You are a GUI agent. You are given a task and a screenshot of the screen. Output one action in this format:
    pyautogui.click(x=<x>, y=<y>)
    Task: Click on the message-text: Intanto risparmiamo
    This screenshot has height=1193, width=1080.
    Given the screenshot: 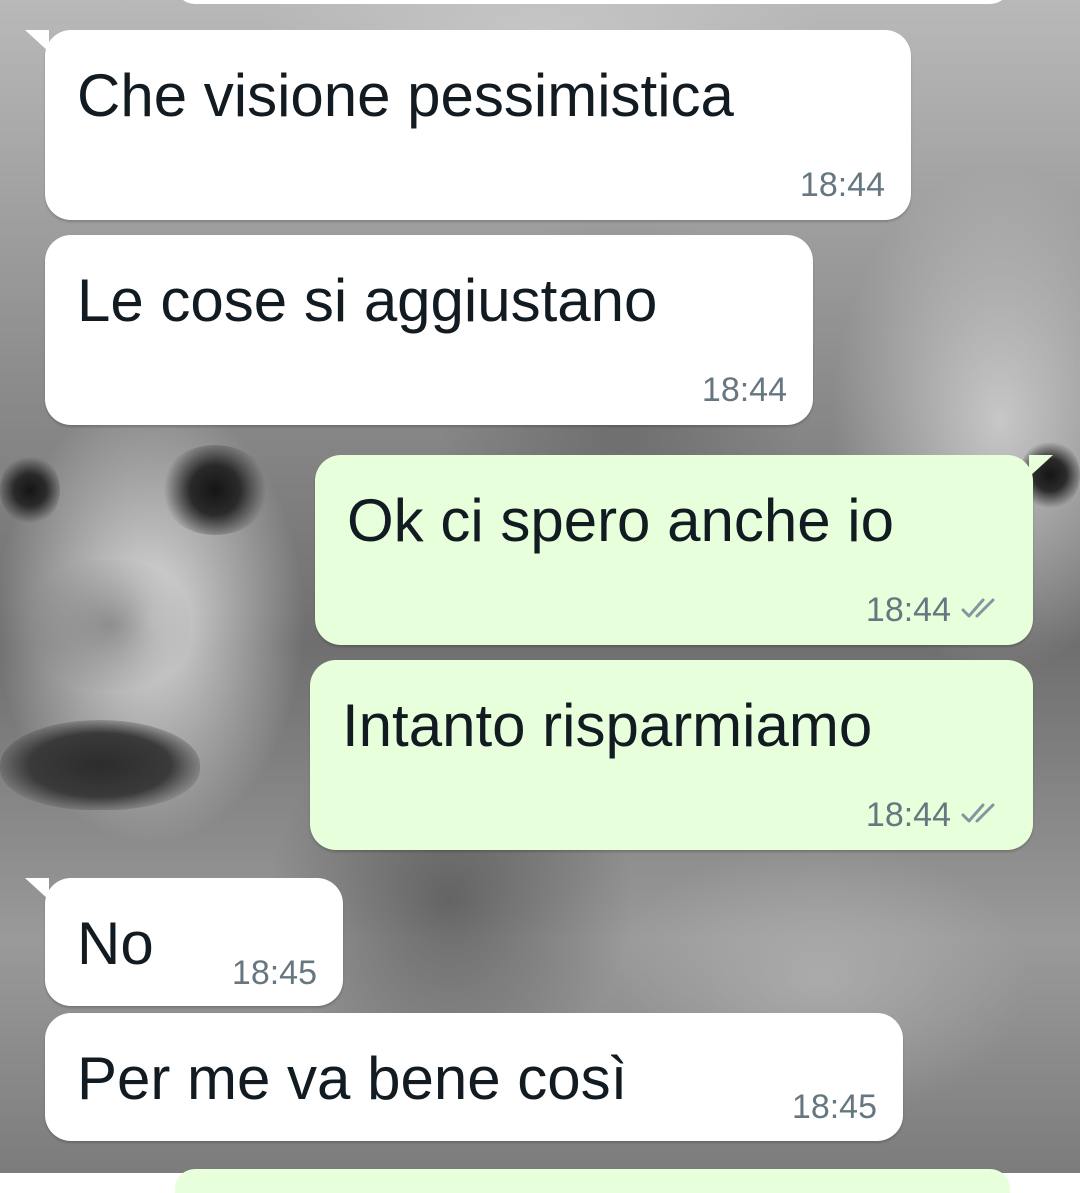 What is the action you would take?
    pyautogui.click(x=607, y=725)
    